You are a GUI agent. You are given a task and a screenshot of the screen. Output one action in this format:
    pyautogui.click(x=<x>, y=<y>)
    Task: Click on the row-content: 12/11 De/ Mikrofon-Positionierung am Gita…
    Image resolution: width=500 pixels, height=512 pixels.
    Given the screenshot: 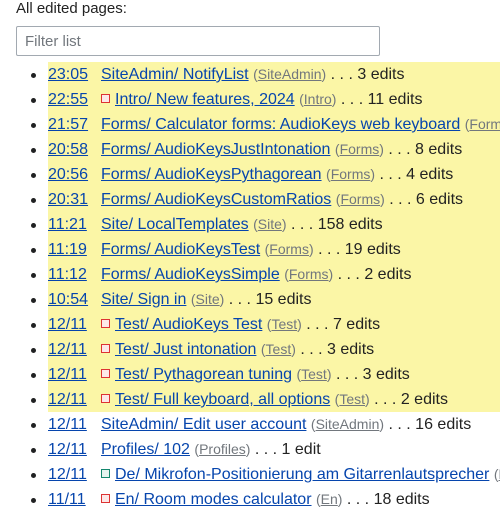 What is the action you would take?
    pyautogui.click(x=274, y=474)
    